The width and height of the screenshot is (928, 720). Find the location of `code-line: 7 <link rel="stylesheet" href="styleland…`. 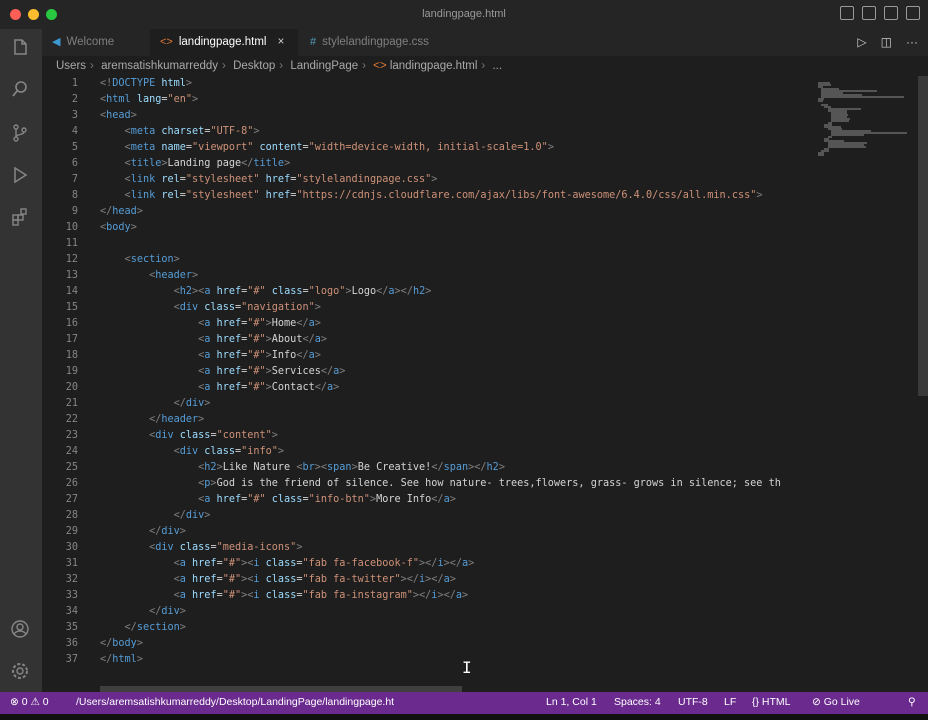

code-line: 7 <link rel="stylesheet" href="styleland… is located at coordinates (427, 180).